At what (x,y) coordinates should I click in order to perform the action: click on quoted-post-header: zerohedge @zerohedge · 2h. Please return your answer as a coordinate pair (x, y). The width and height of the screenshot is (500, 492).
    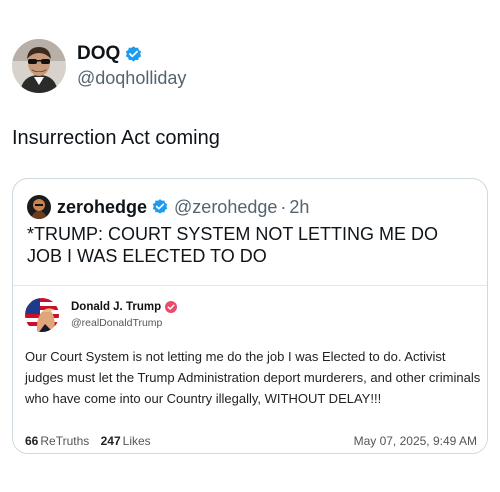
    Looking at the image, I should click on (168, 207).